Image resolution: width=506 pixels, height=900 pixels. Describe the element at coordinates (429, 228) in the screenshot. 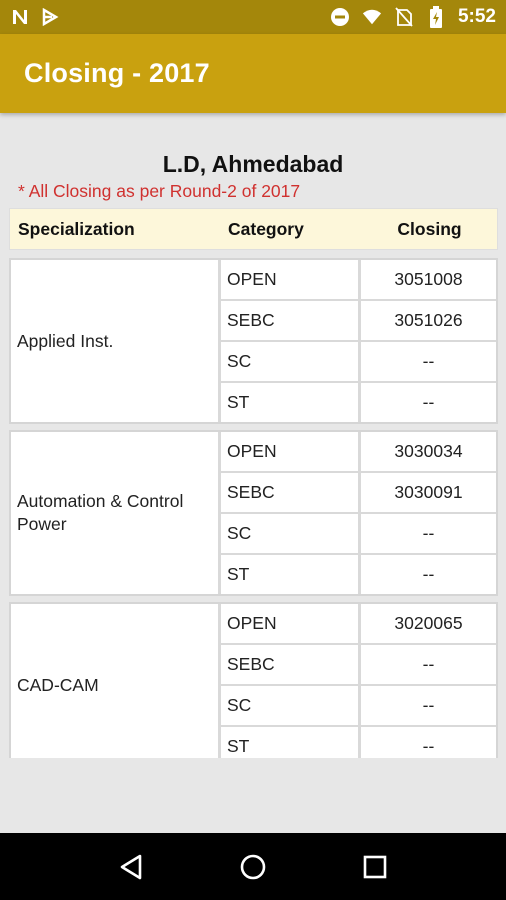

I see `header-closing: Closing` at that location.